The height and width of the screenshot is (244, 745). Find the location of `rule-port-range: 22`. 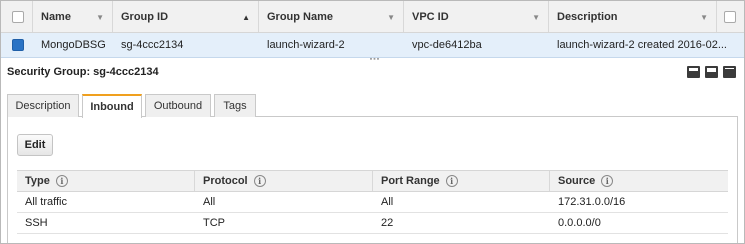

rule-port-range: 22 is located at coordinates (387, 223).